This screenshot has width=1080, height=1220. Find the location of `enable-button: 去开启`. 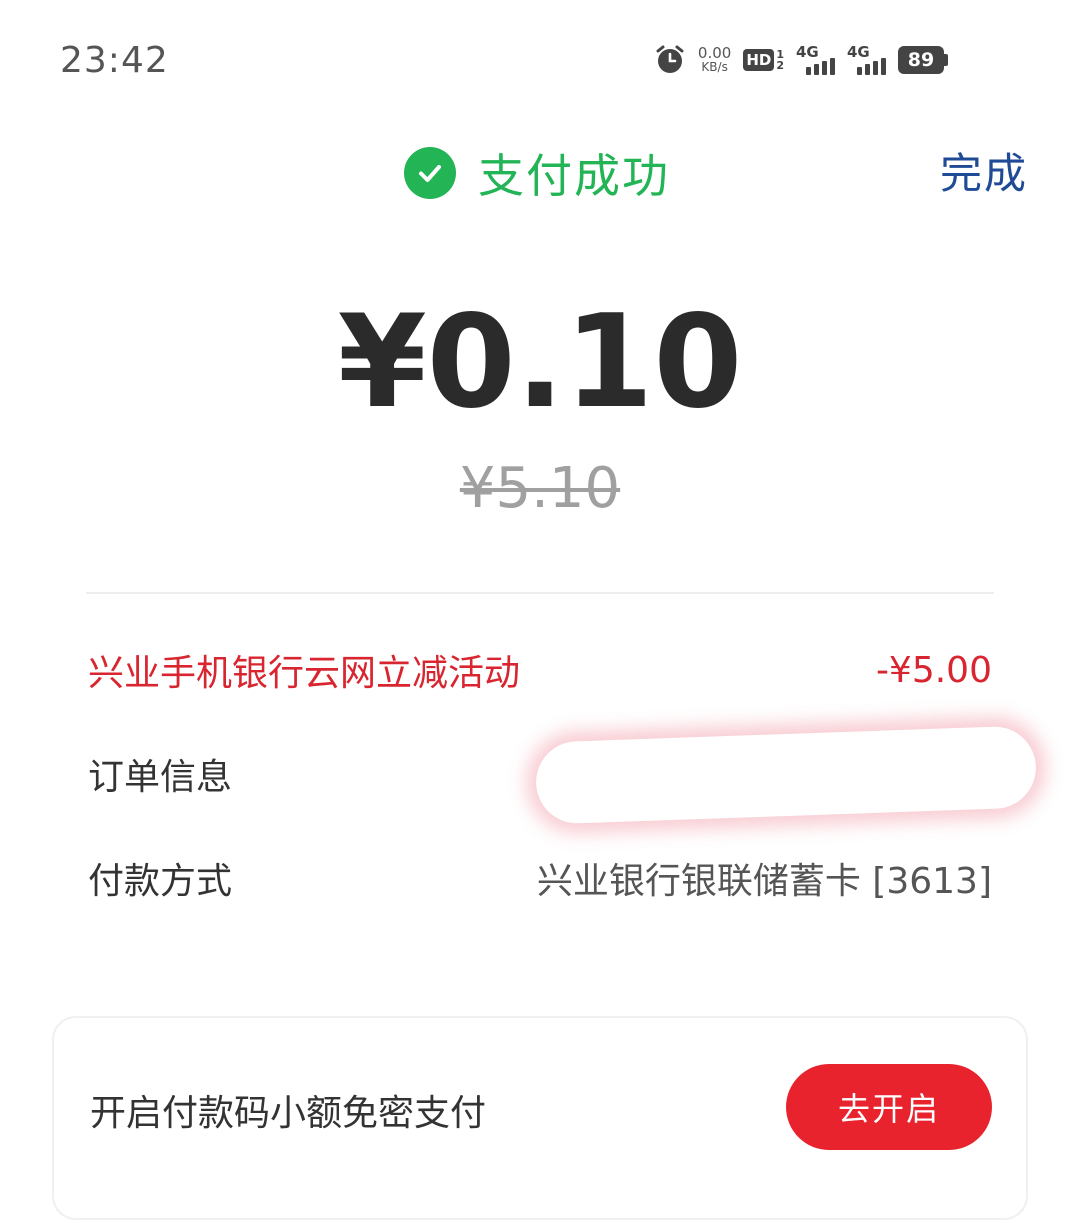

enable-button: 去开启 is located at coordinates (889, 1107).